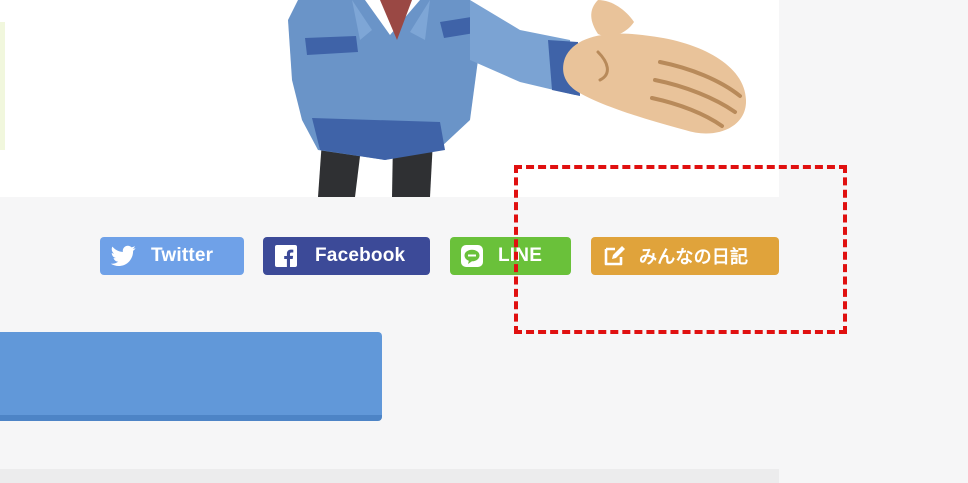 The width and height of the screenshot is (968, 483). I want to click on line-chat-icon, so click(472, 256).